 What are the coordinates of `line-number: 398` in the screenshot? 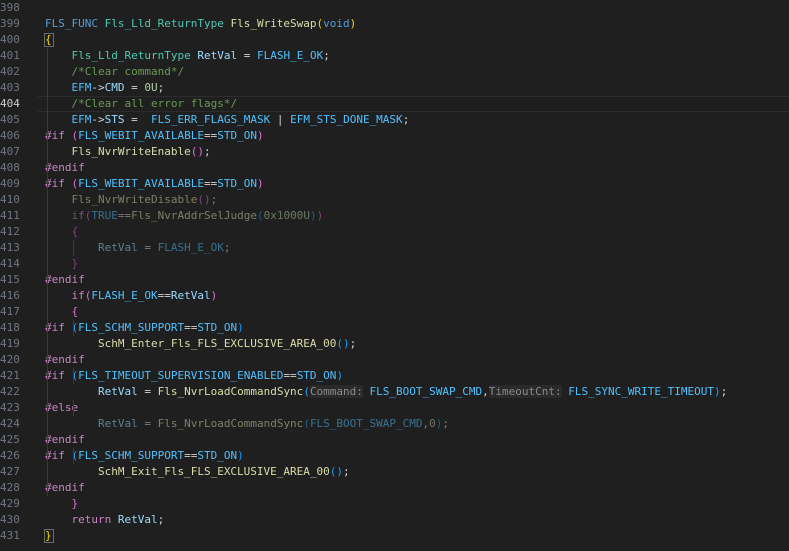 It's located at (10, 8).